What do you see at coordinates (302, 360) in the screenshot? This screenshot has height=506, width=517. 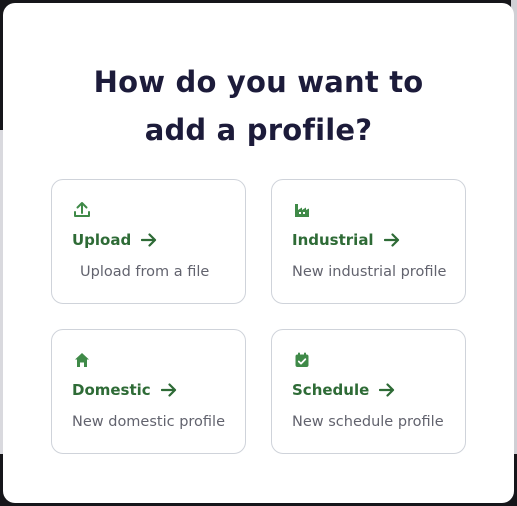 I see `calendar-check-icon` at bounding box center [302, 360].